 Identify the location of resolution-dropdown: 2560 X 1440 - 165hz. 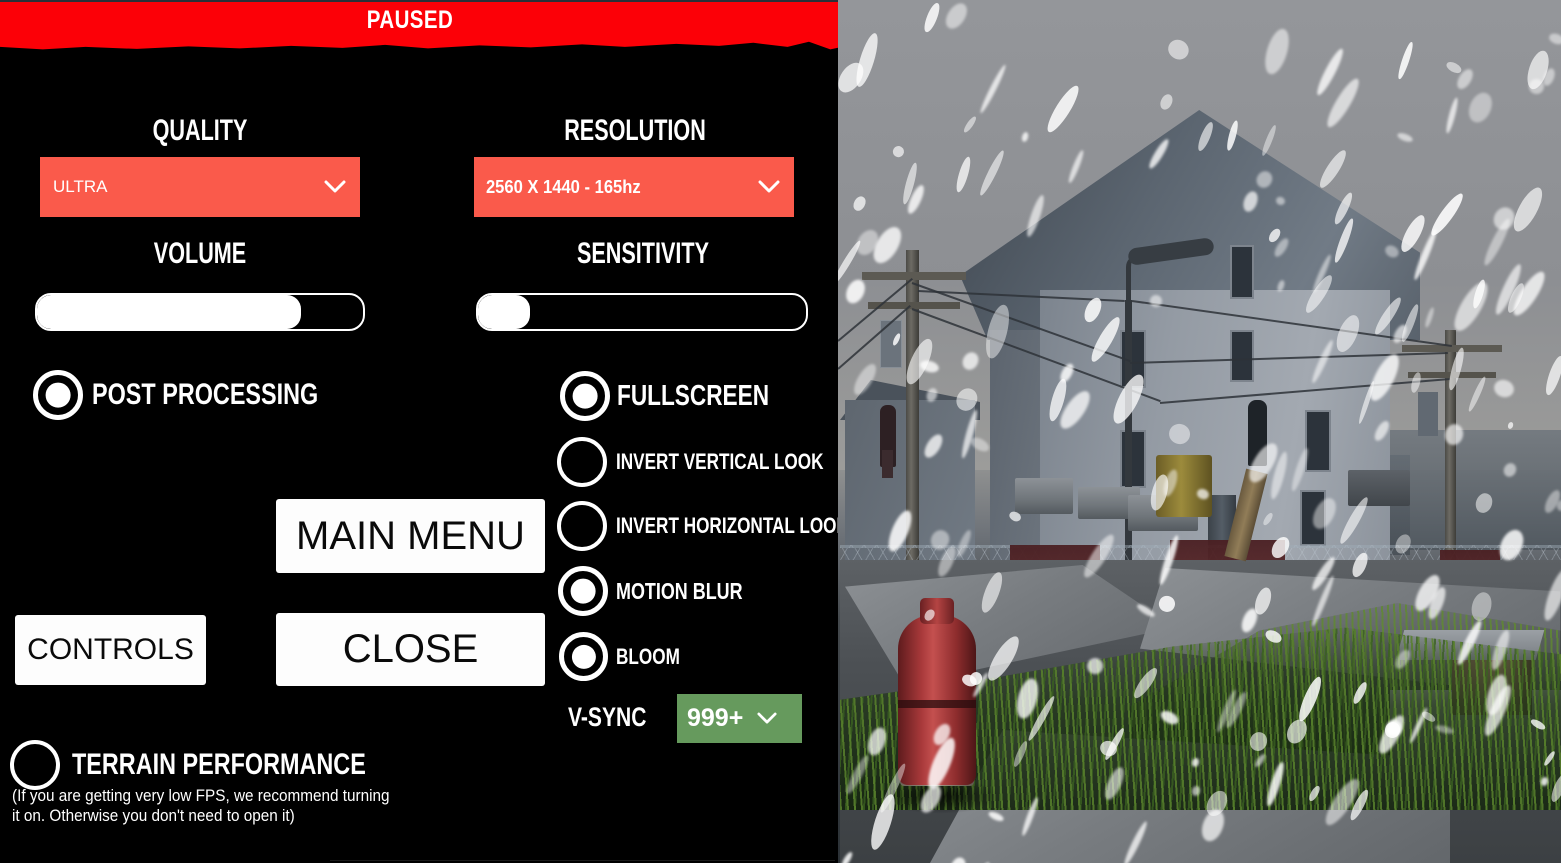
(634, 187).